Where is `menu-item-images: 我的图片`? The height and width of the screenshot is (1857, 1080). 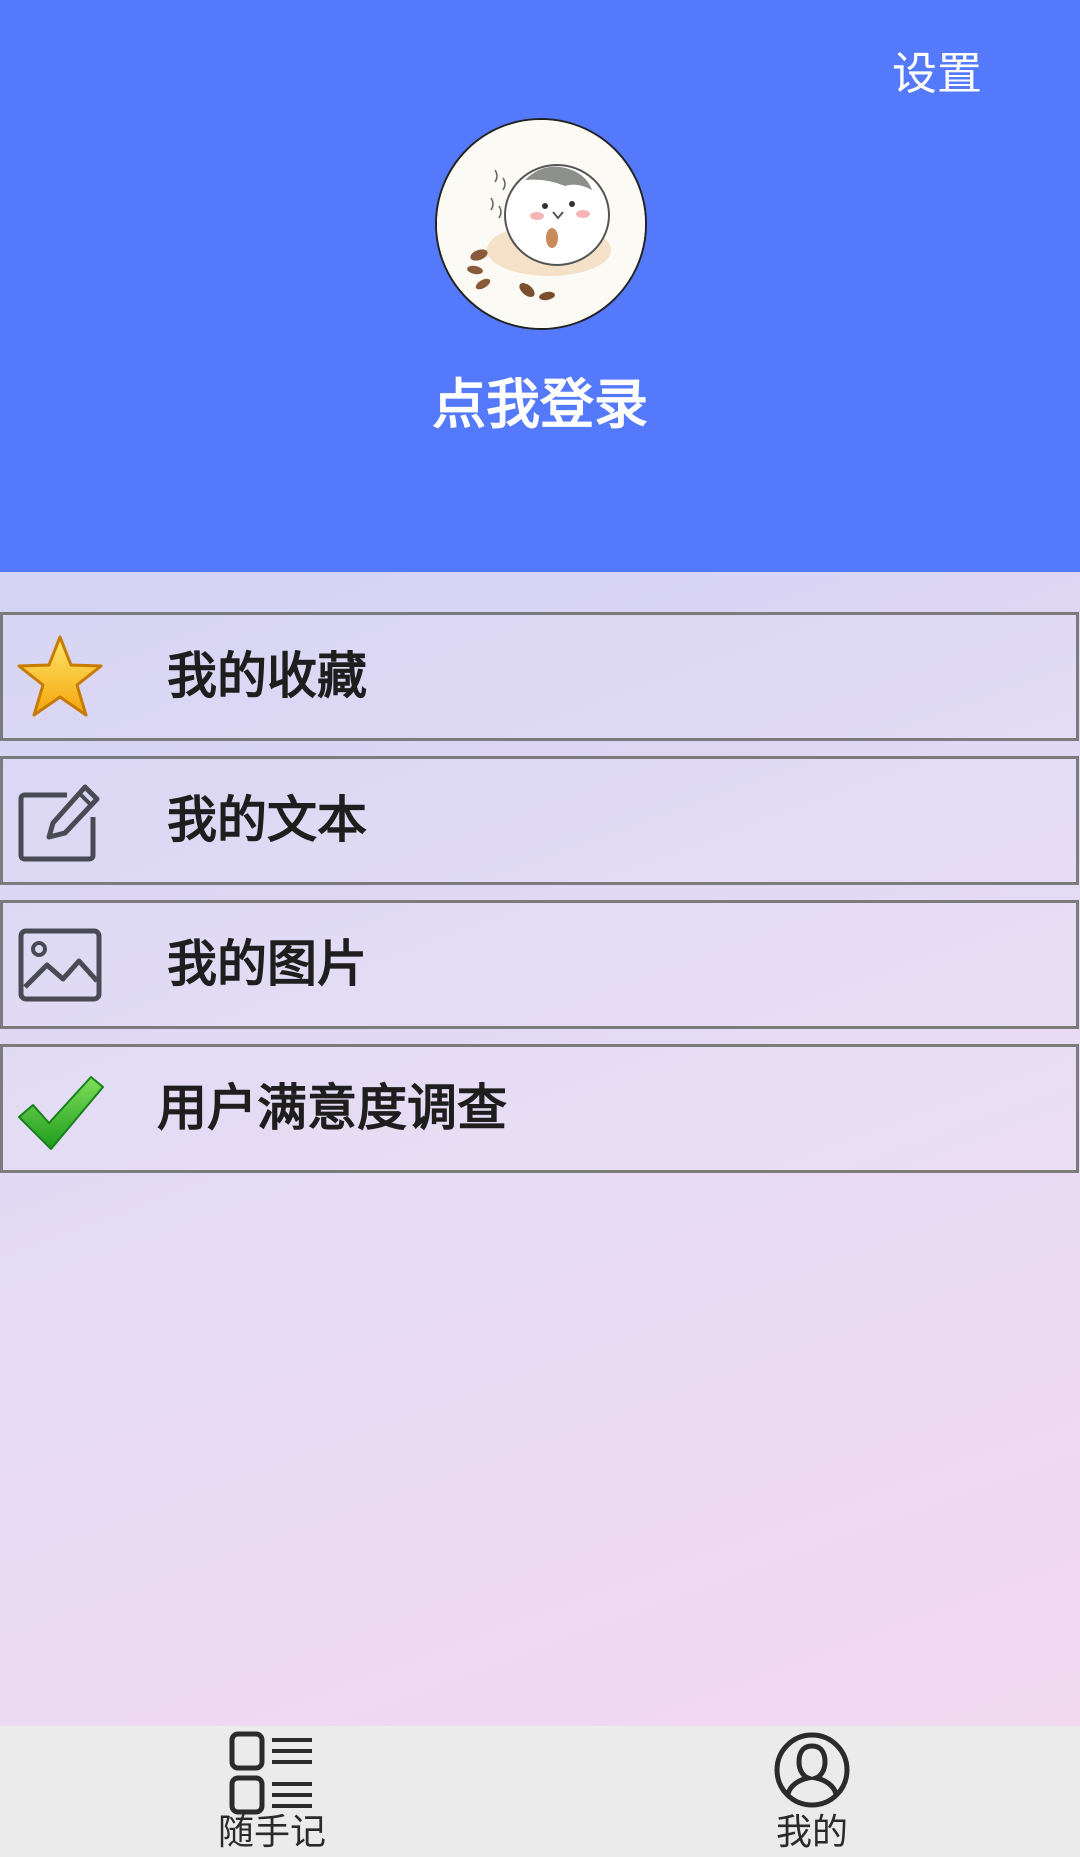 menu-item-images: 我的图片 is located at coordinates (539, 964).